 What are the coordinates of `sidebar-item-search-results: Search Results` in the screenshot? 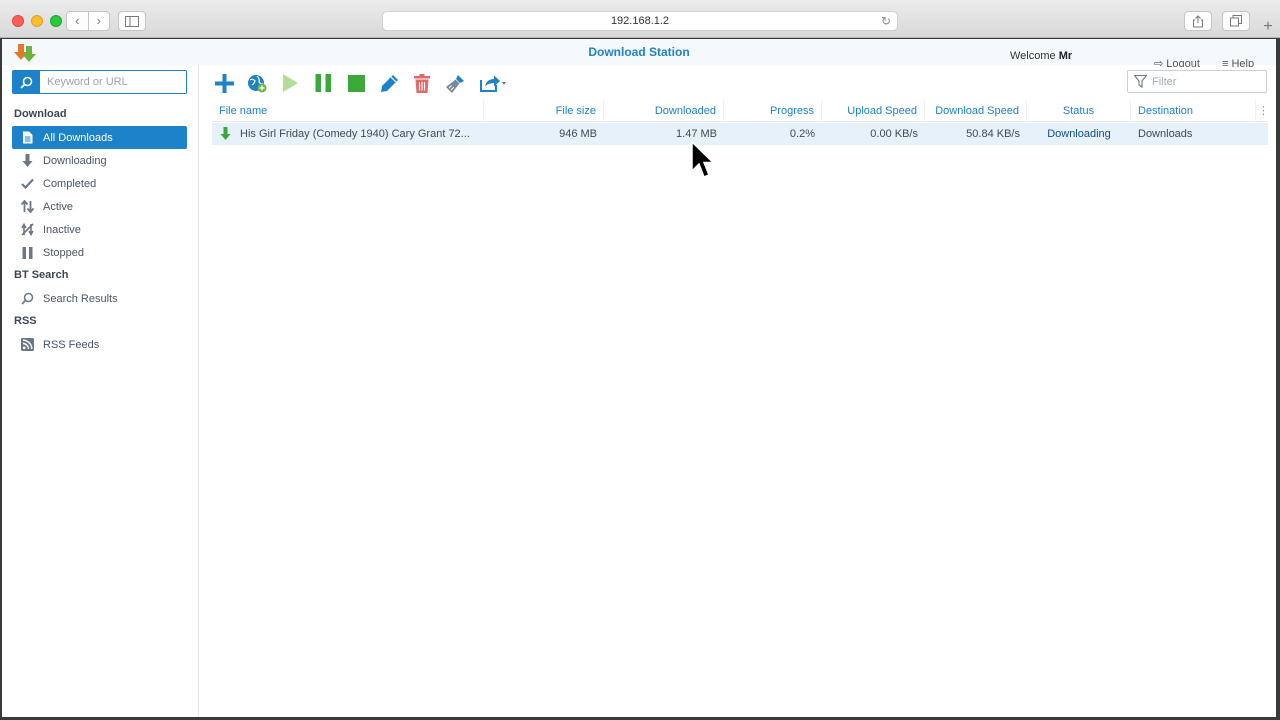 It's located at (99, 298).